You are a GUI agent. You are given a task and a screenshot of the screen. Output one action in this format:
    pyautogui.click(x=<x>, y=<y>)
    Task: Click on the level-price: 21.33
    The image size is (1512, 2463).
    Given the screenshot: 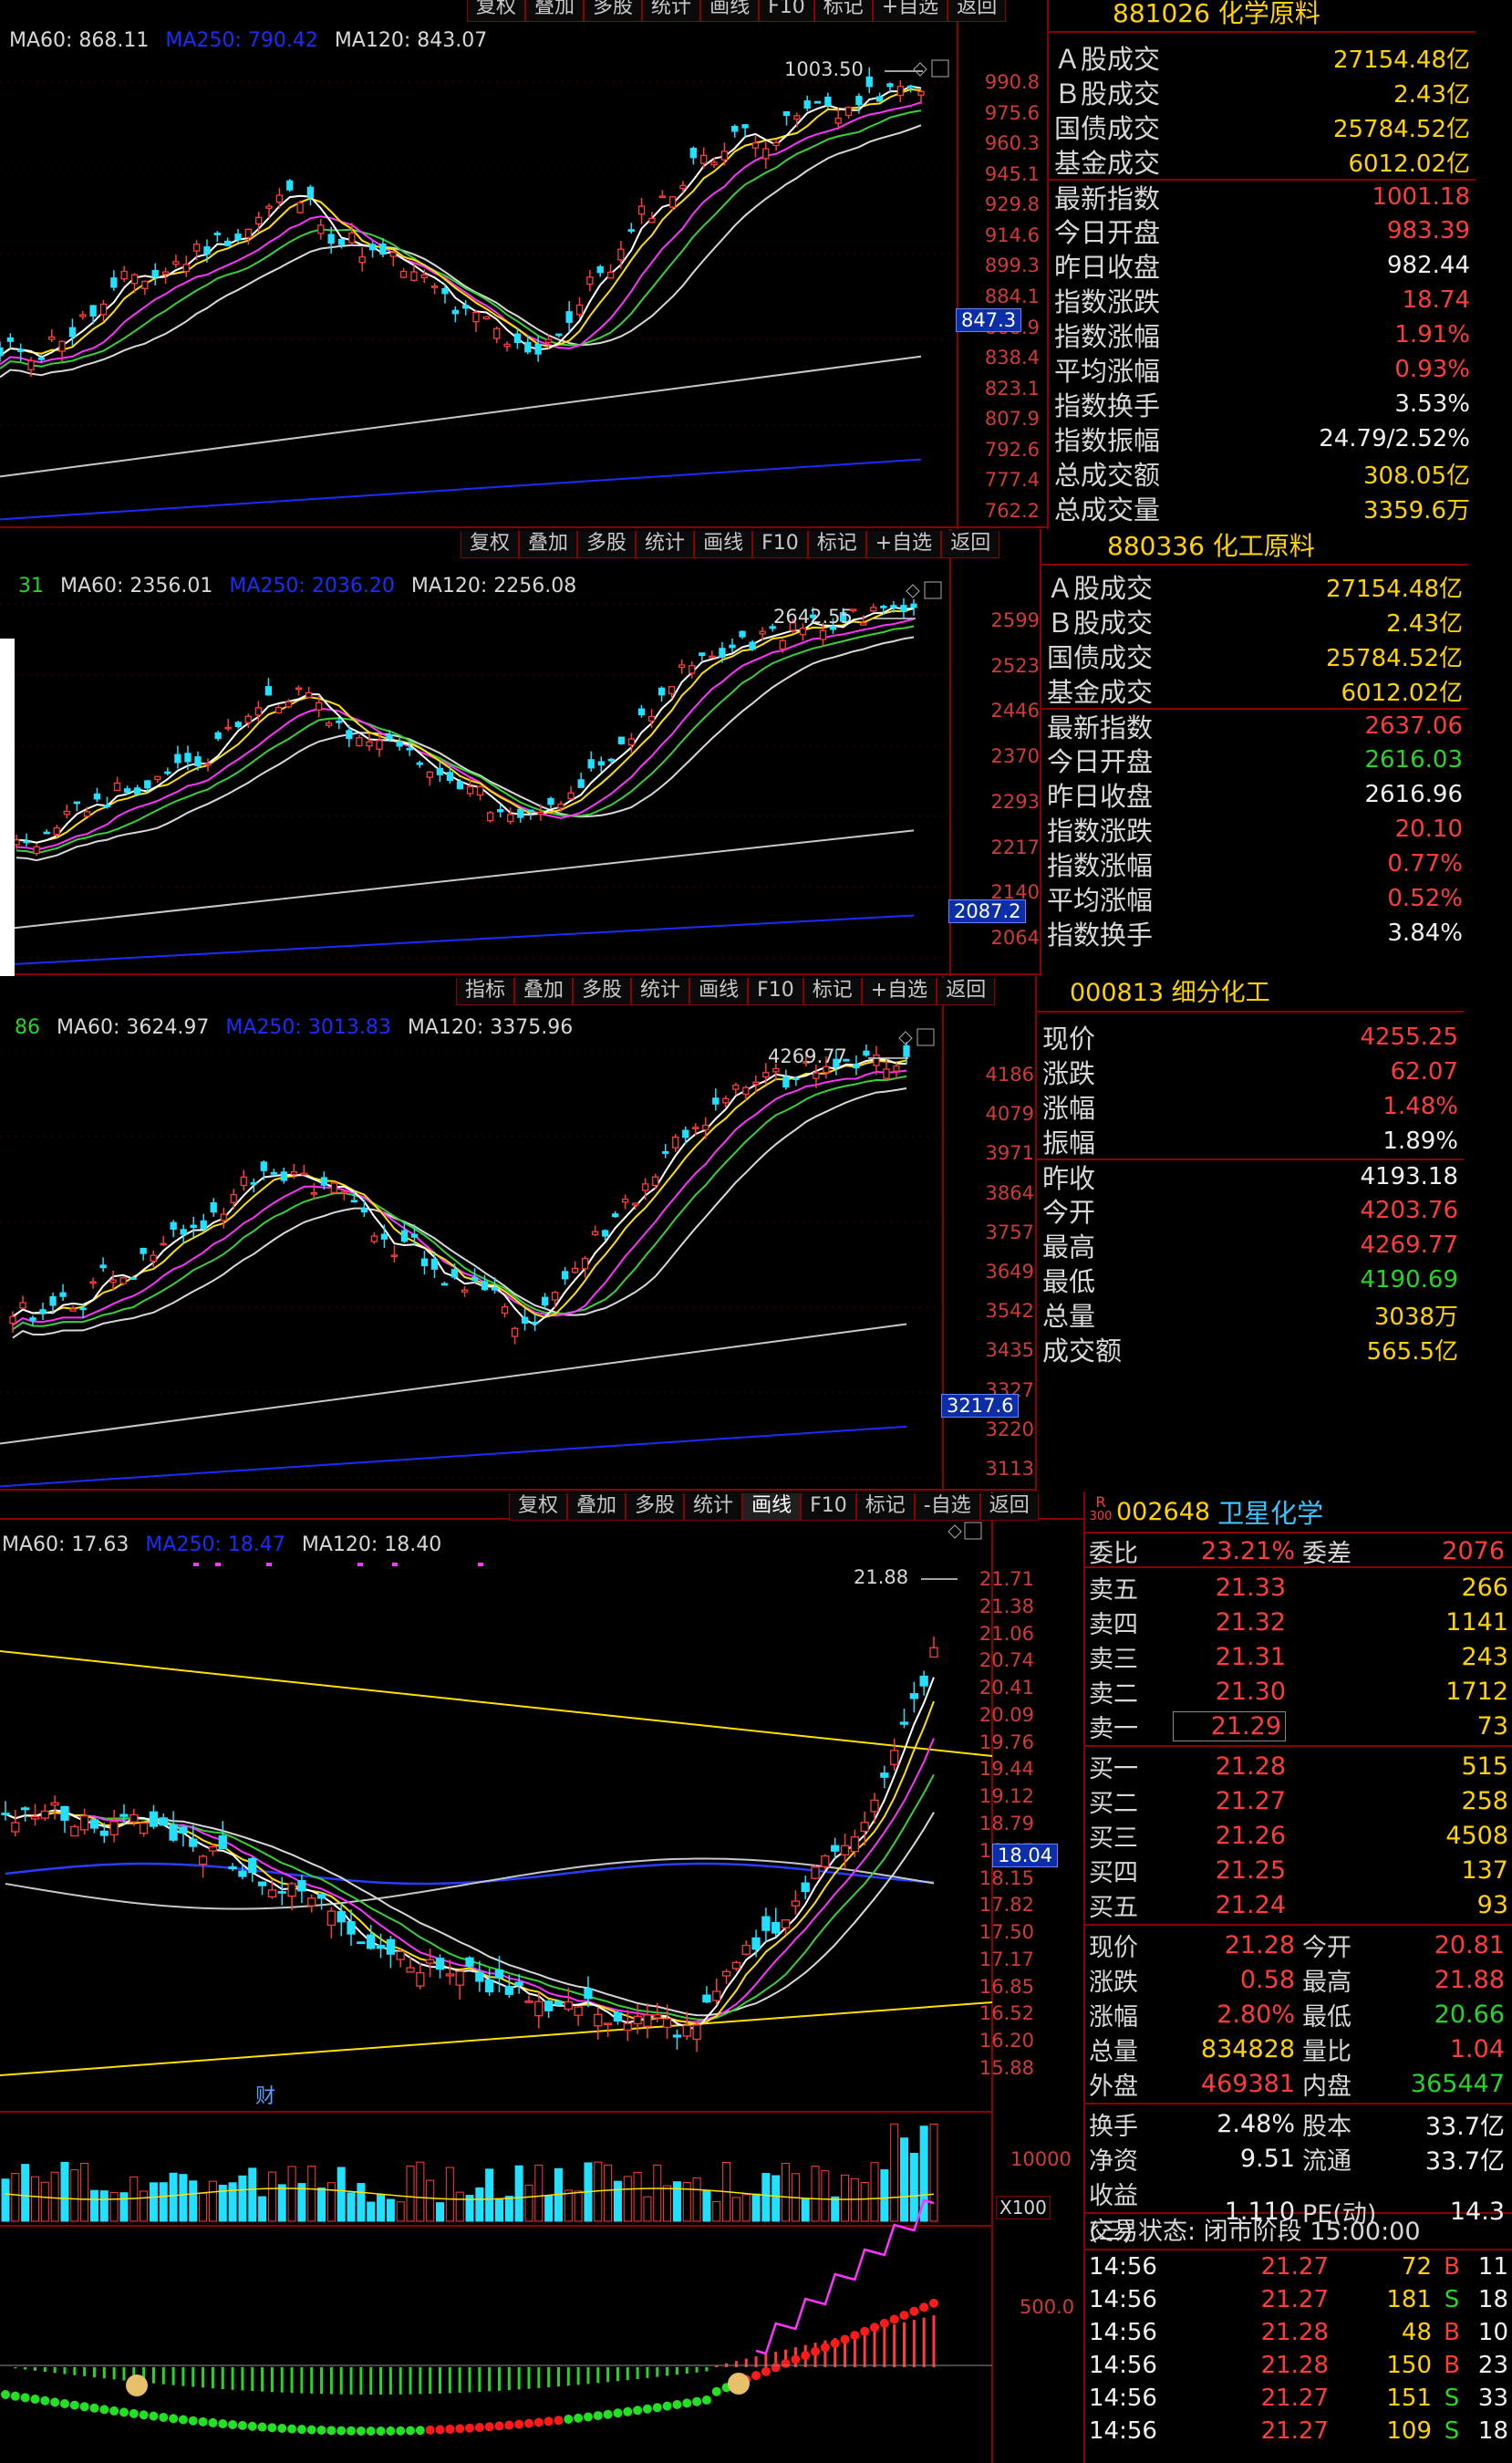 What is the action you would take?
    pyautogui.click(x=1257, y=1588)
    